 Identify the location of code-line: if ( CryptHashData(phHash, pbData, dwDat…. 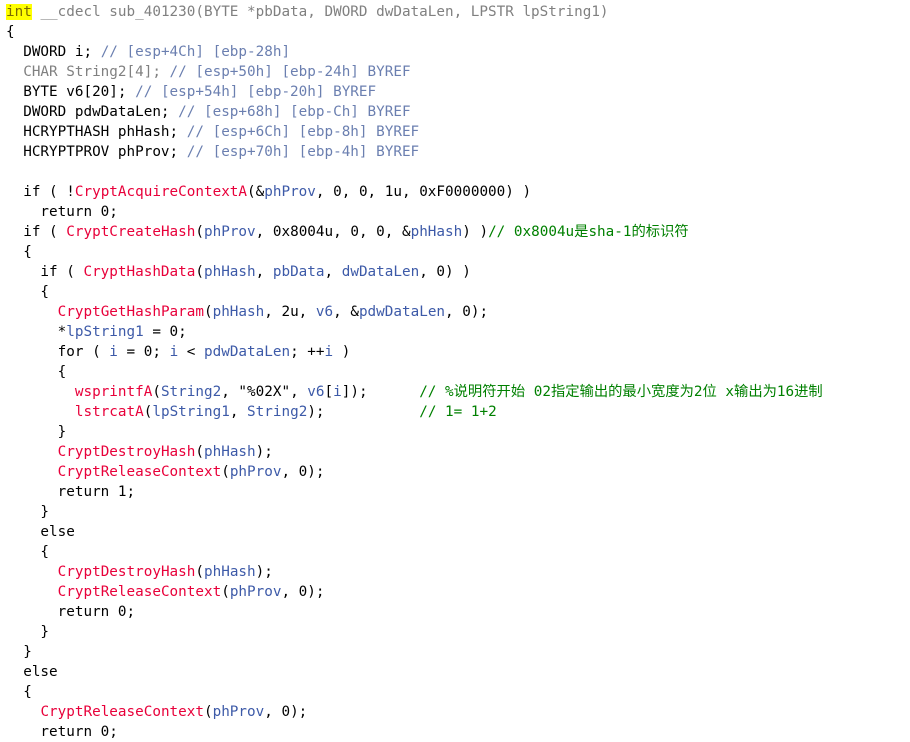
(458, 272).